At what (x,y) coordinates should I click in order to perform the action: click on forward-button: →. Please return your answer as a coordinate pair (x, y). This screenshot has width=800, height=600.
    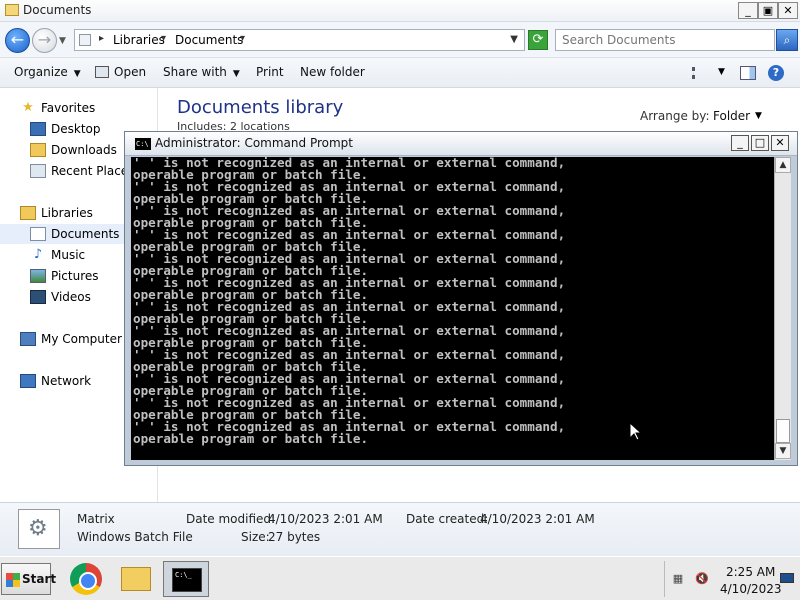
    Looking at the image, I should click on (44, 40).